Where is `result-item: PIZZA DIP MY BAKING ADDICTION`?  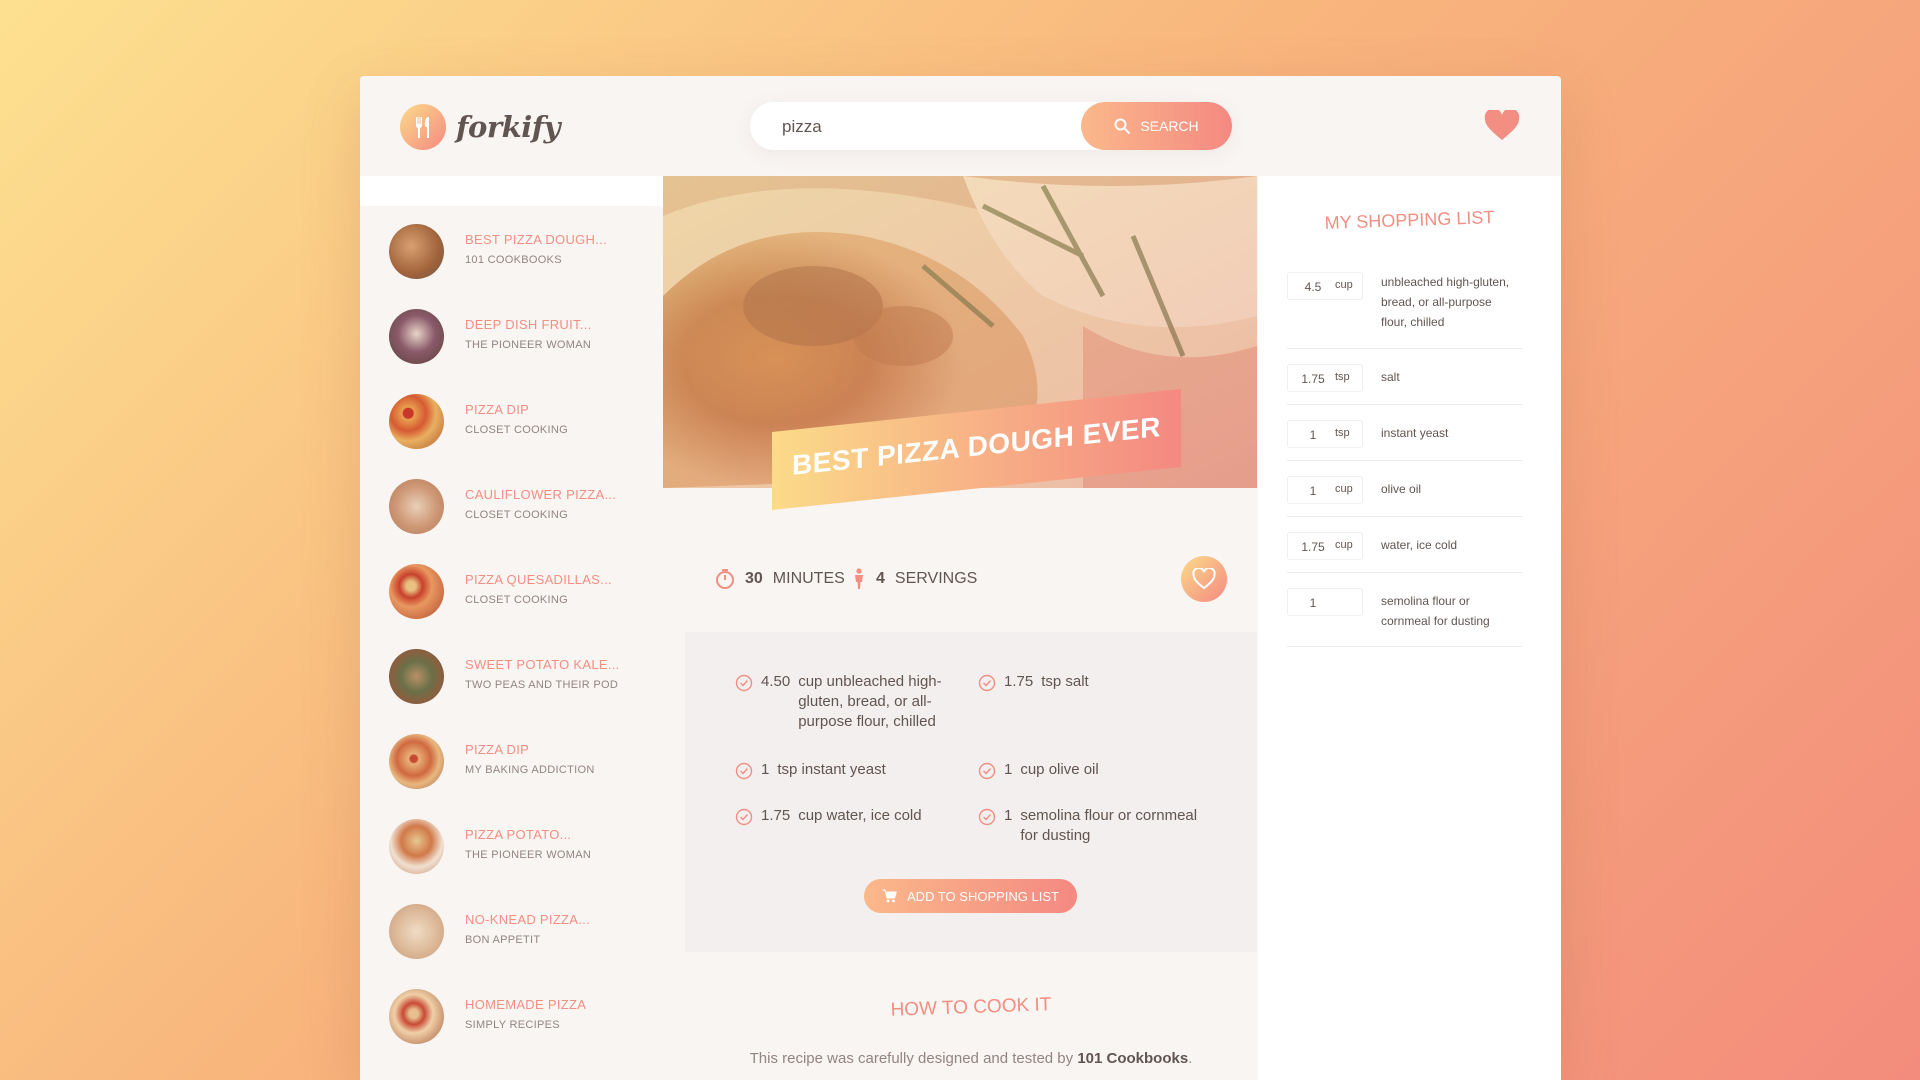
result-item: PIZZA DIP MY BAKING ADDICTION is located at coordinates (517, 758).